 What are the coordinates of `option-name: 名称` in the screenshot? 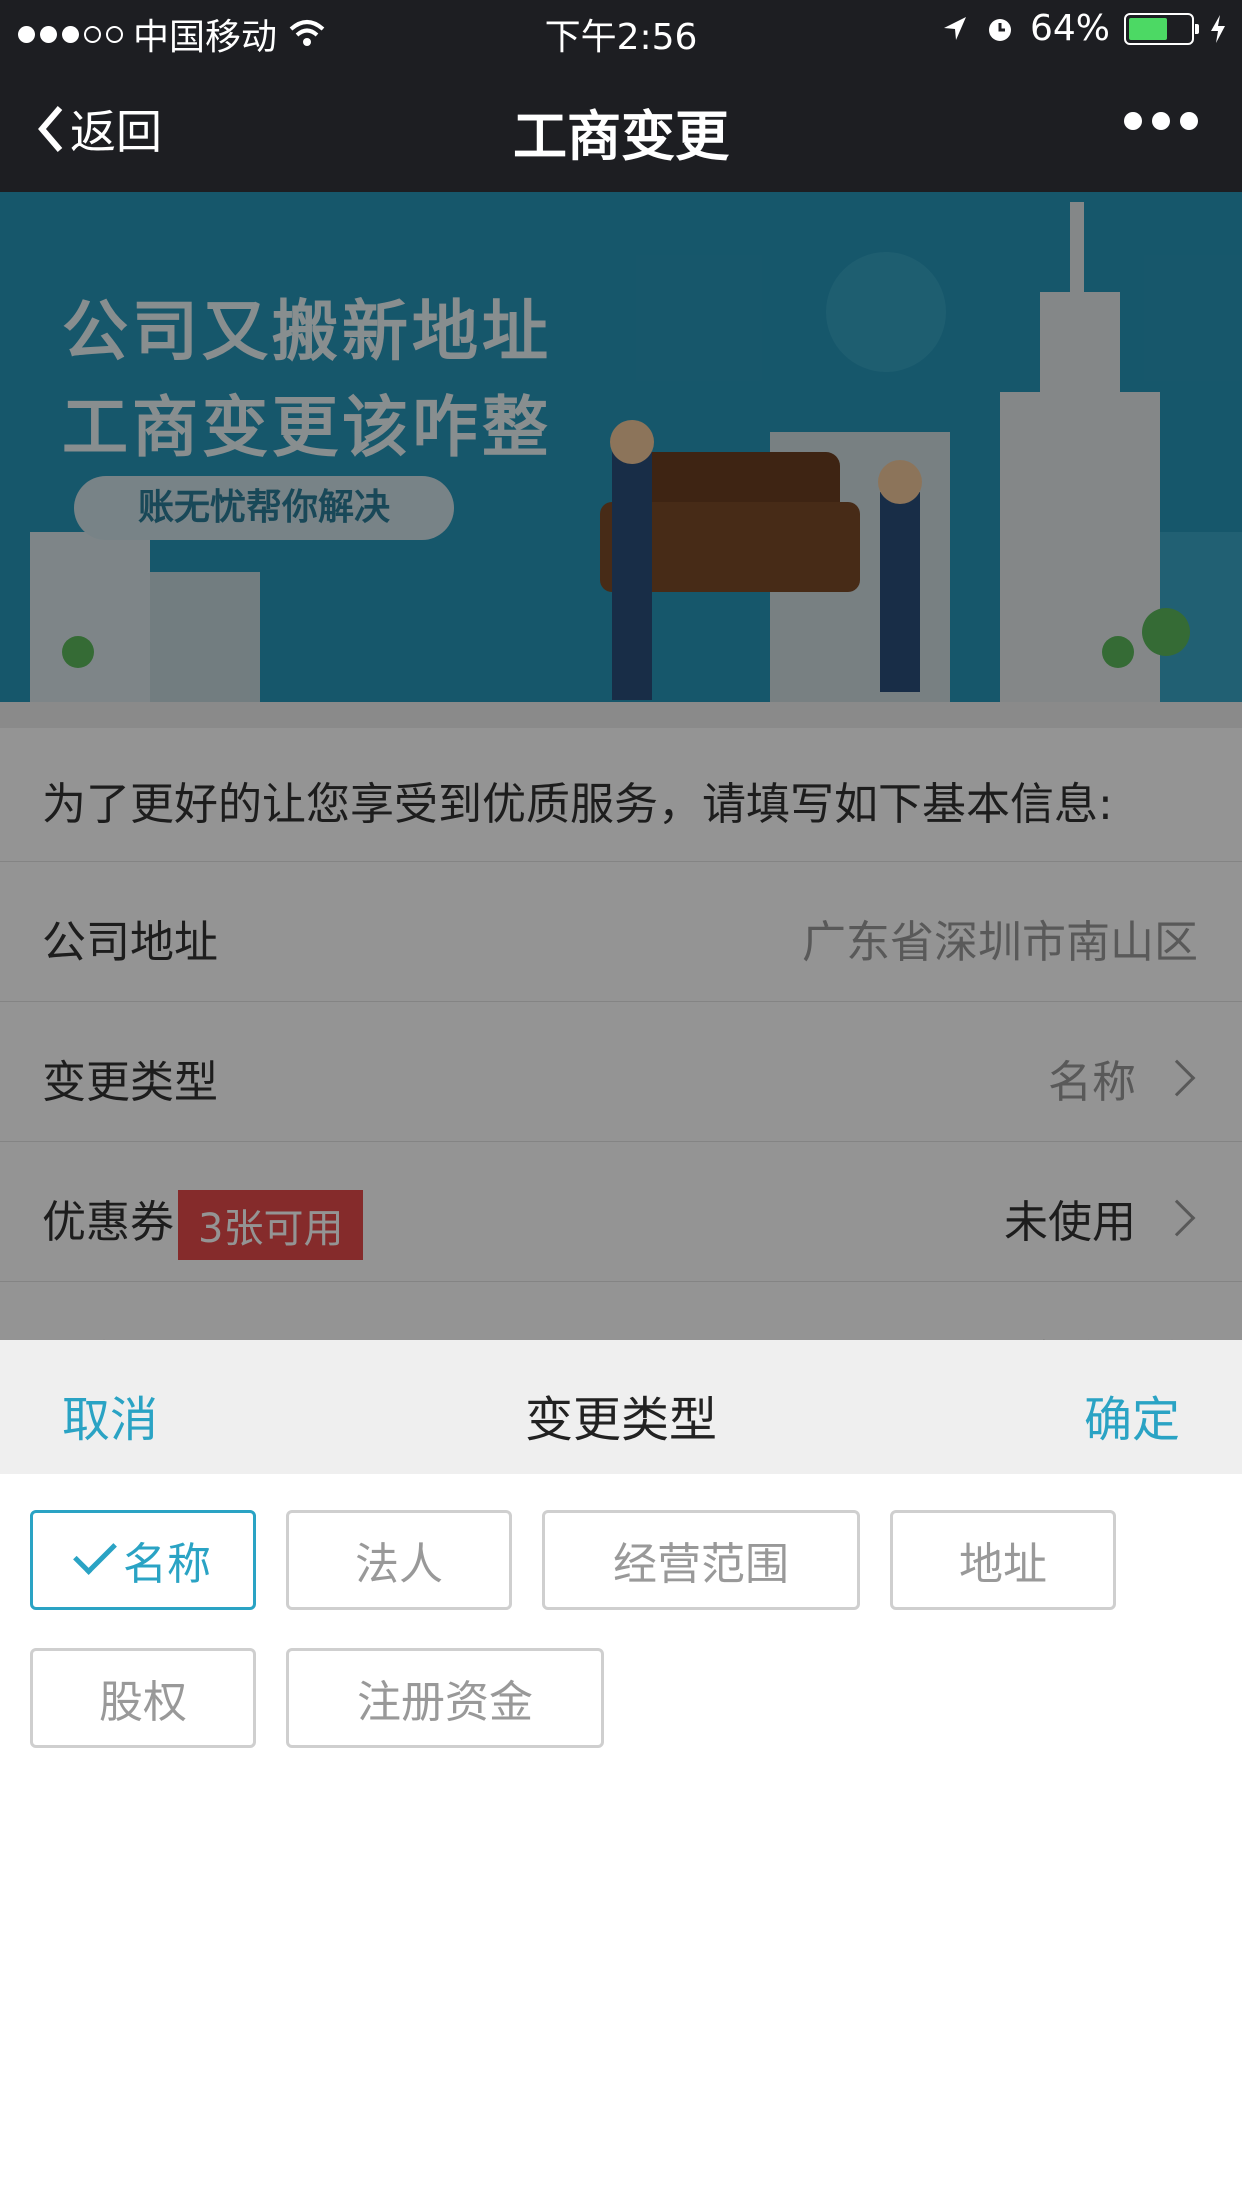 It's located at (143, 1560).